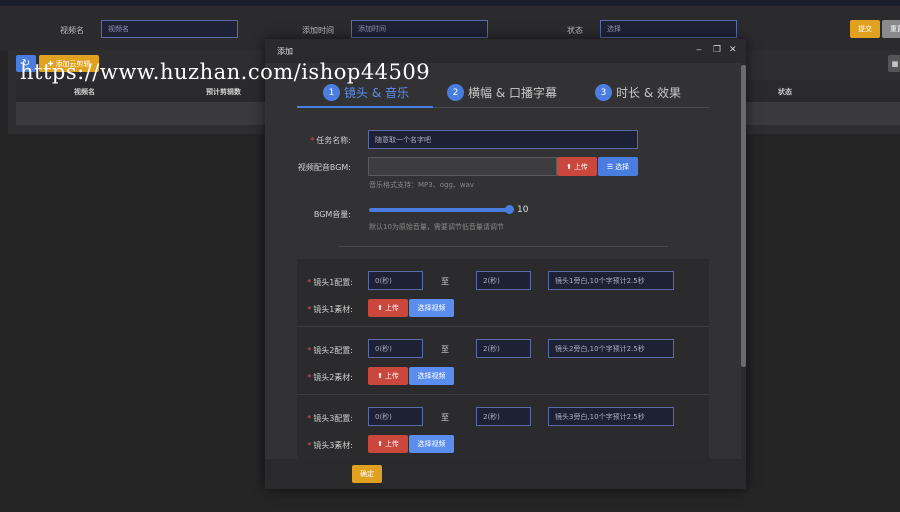  Describe the element at coordinates (614, 29) in the screenshot. I see `status-select-value: 选择` at that location.